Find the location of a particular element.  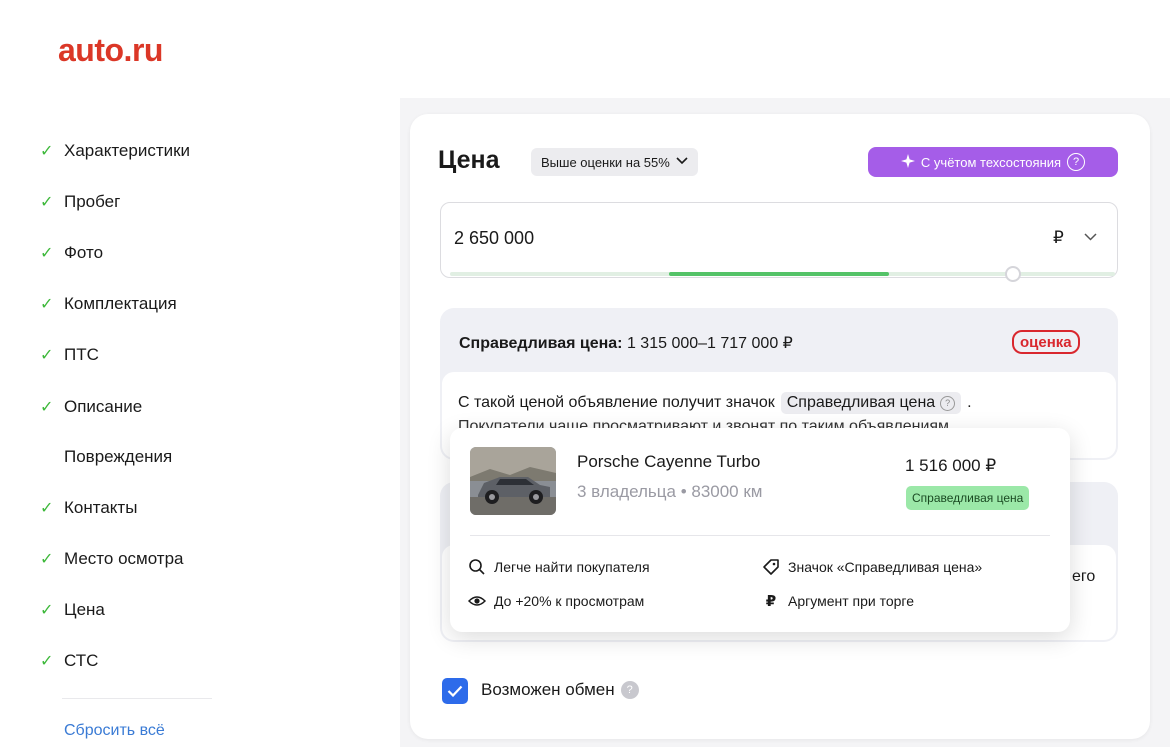

sidebar-item-description: ✓ Описание is located at coordinates (91, 407).